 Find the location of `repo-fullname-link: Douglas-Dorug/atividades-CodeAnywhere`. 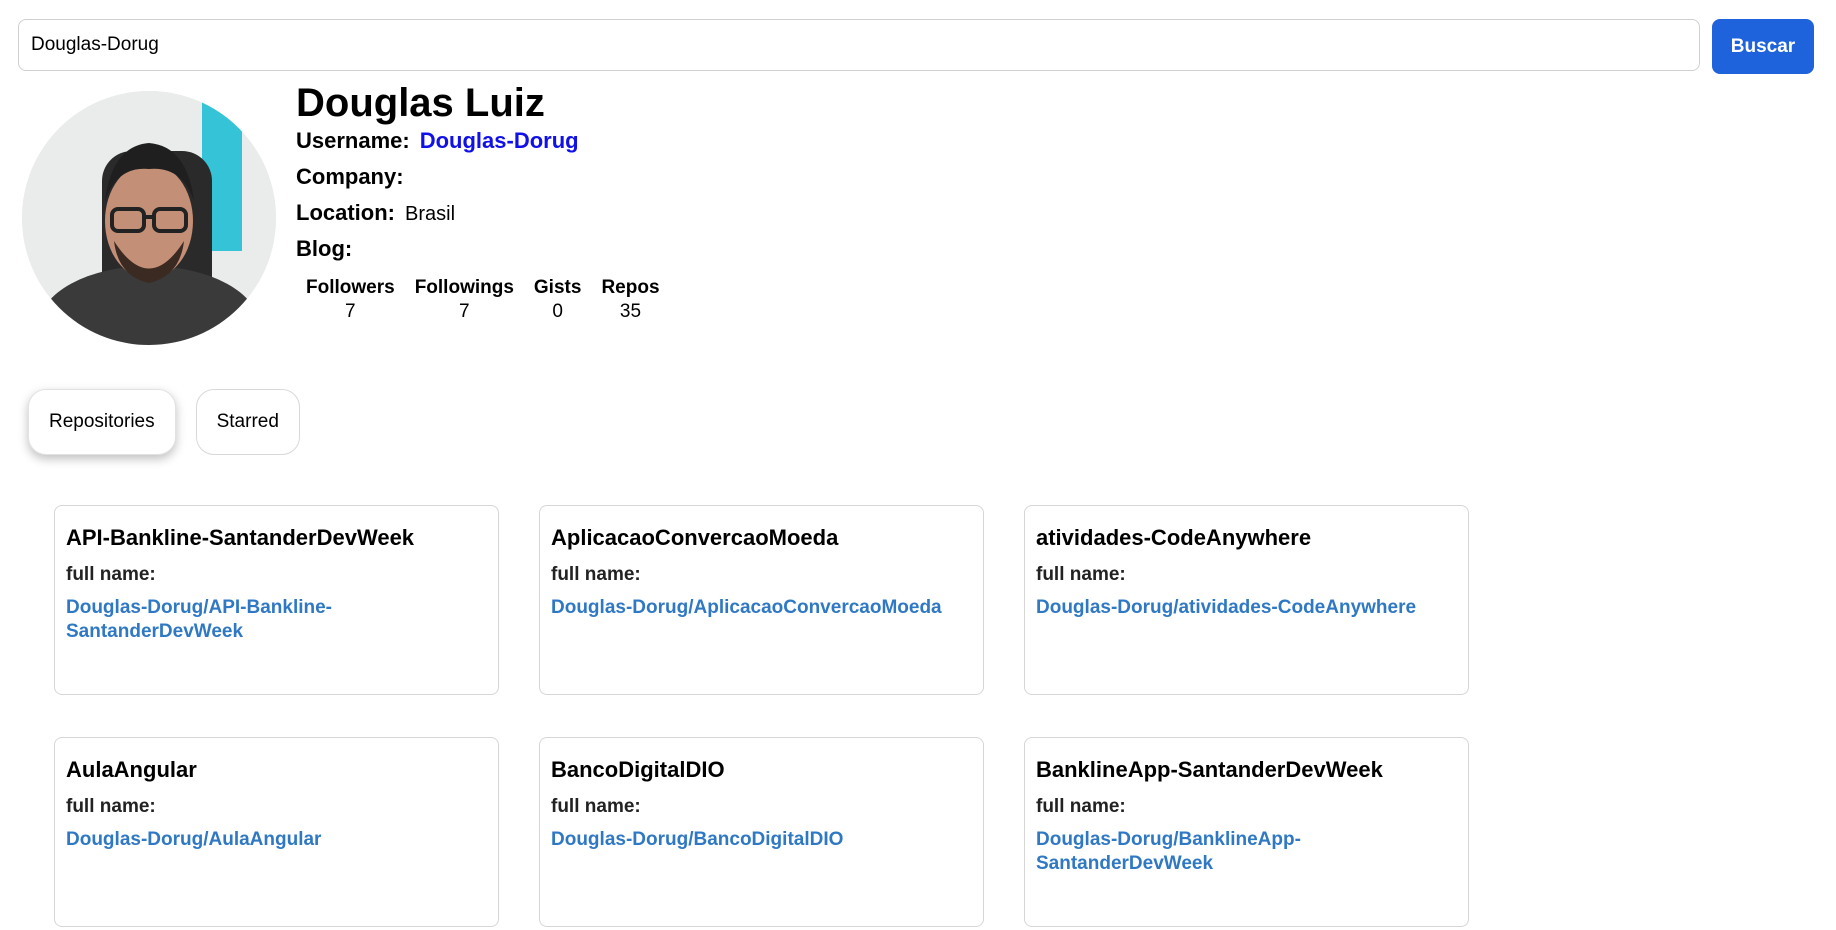

repo-fullname-link: Douglas-Dorug/atividades-CodeAnywhere is located at coordinates (1246, 608).